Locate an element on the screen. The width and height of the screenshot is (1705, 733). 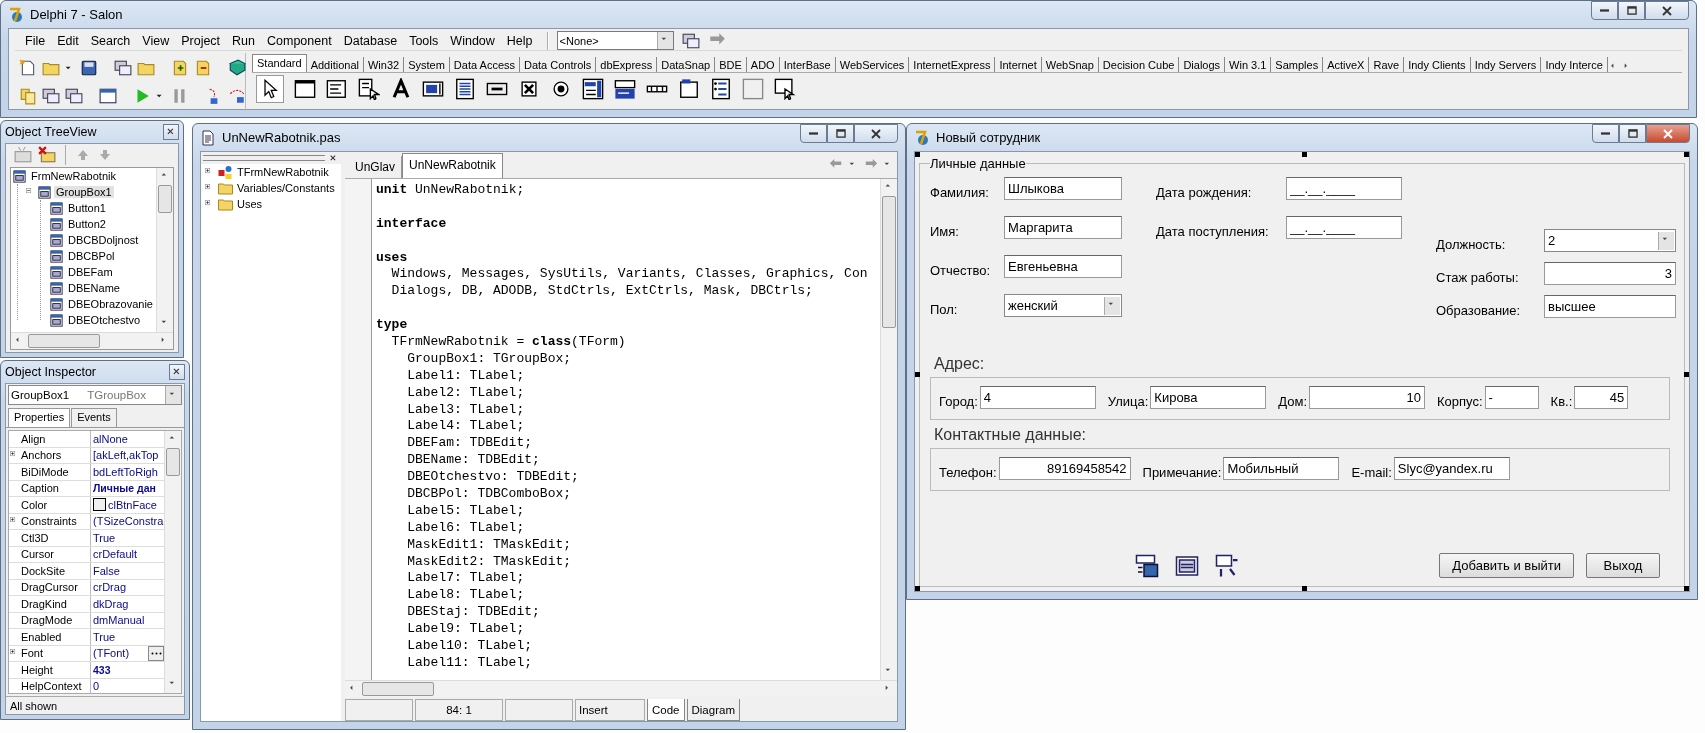
property-row: DockSite False is located at coordinates (86, 571).